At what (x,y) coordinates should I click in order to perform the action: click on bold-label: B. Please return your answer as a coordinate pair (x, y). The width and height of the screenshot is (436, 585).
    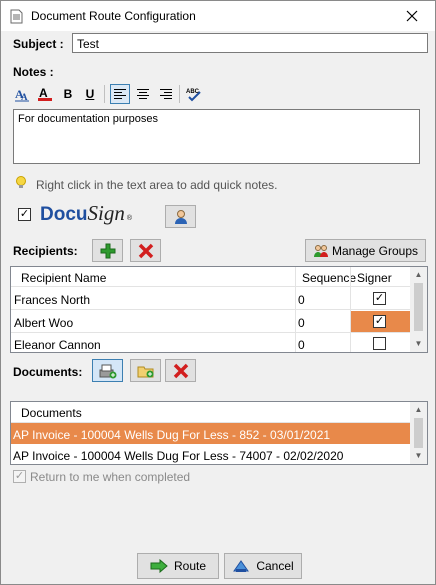
    Looking at the image, I should click on (68, 94).